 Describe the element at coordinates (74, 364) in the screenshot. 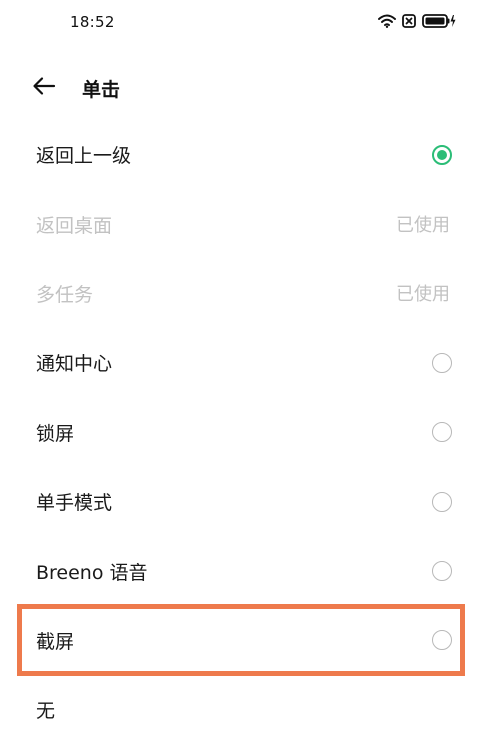

I see `option-label: 通知中心` at that location.